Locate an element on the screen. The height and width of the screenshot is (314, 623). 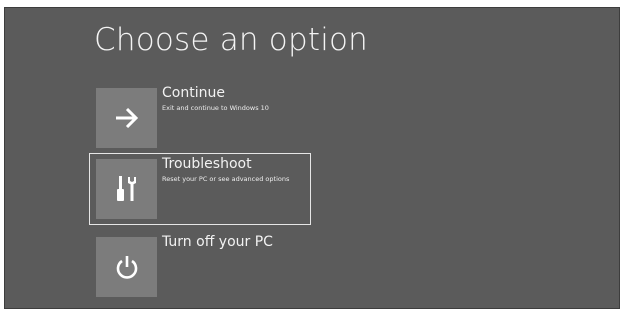
continue-tile is located at coordinates (126, 118).